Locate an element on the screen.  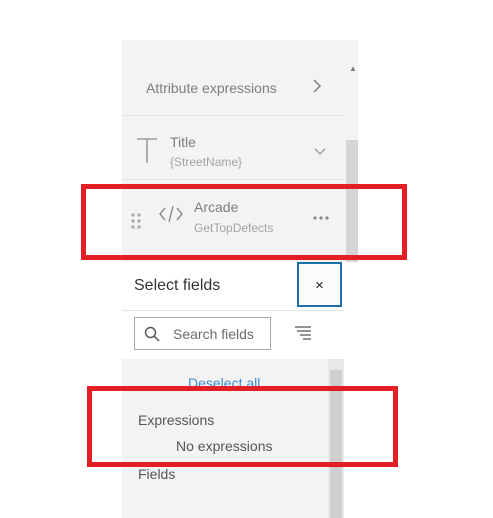
row-divider is located at coordinates (233, 115).